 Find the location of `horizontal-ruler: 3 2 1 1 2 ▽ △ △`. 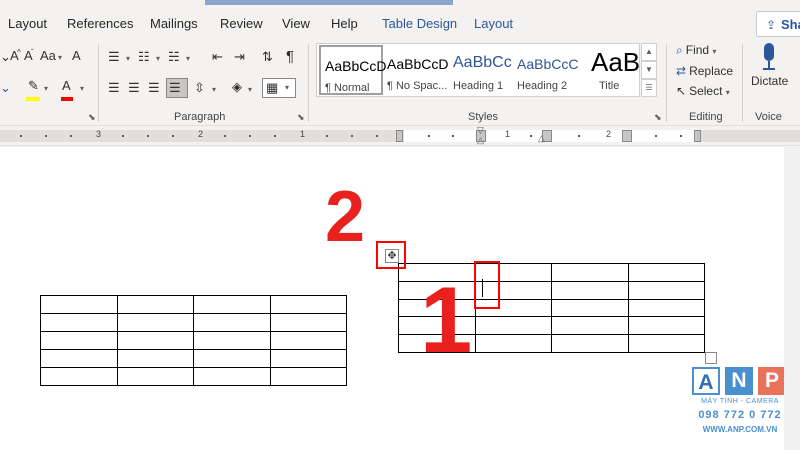

horizontal-ruler: 3 2 1 1 2 ▽ △ △ is located at coordinates (400, 136).